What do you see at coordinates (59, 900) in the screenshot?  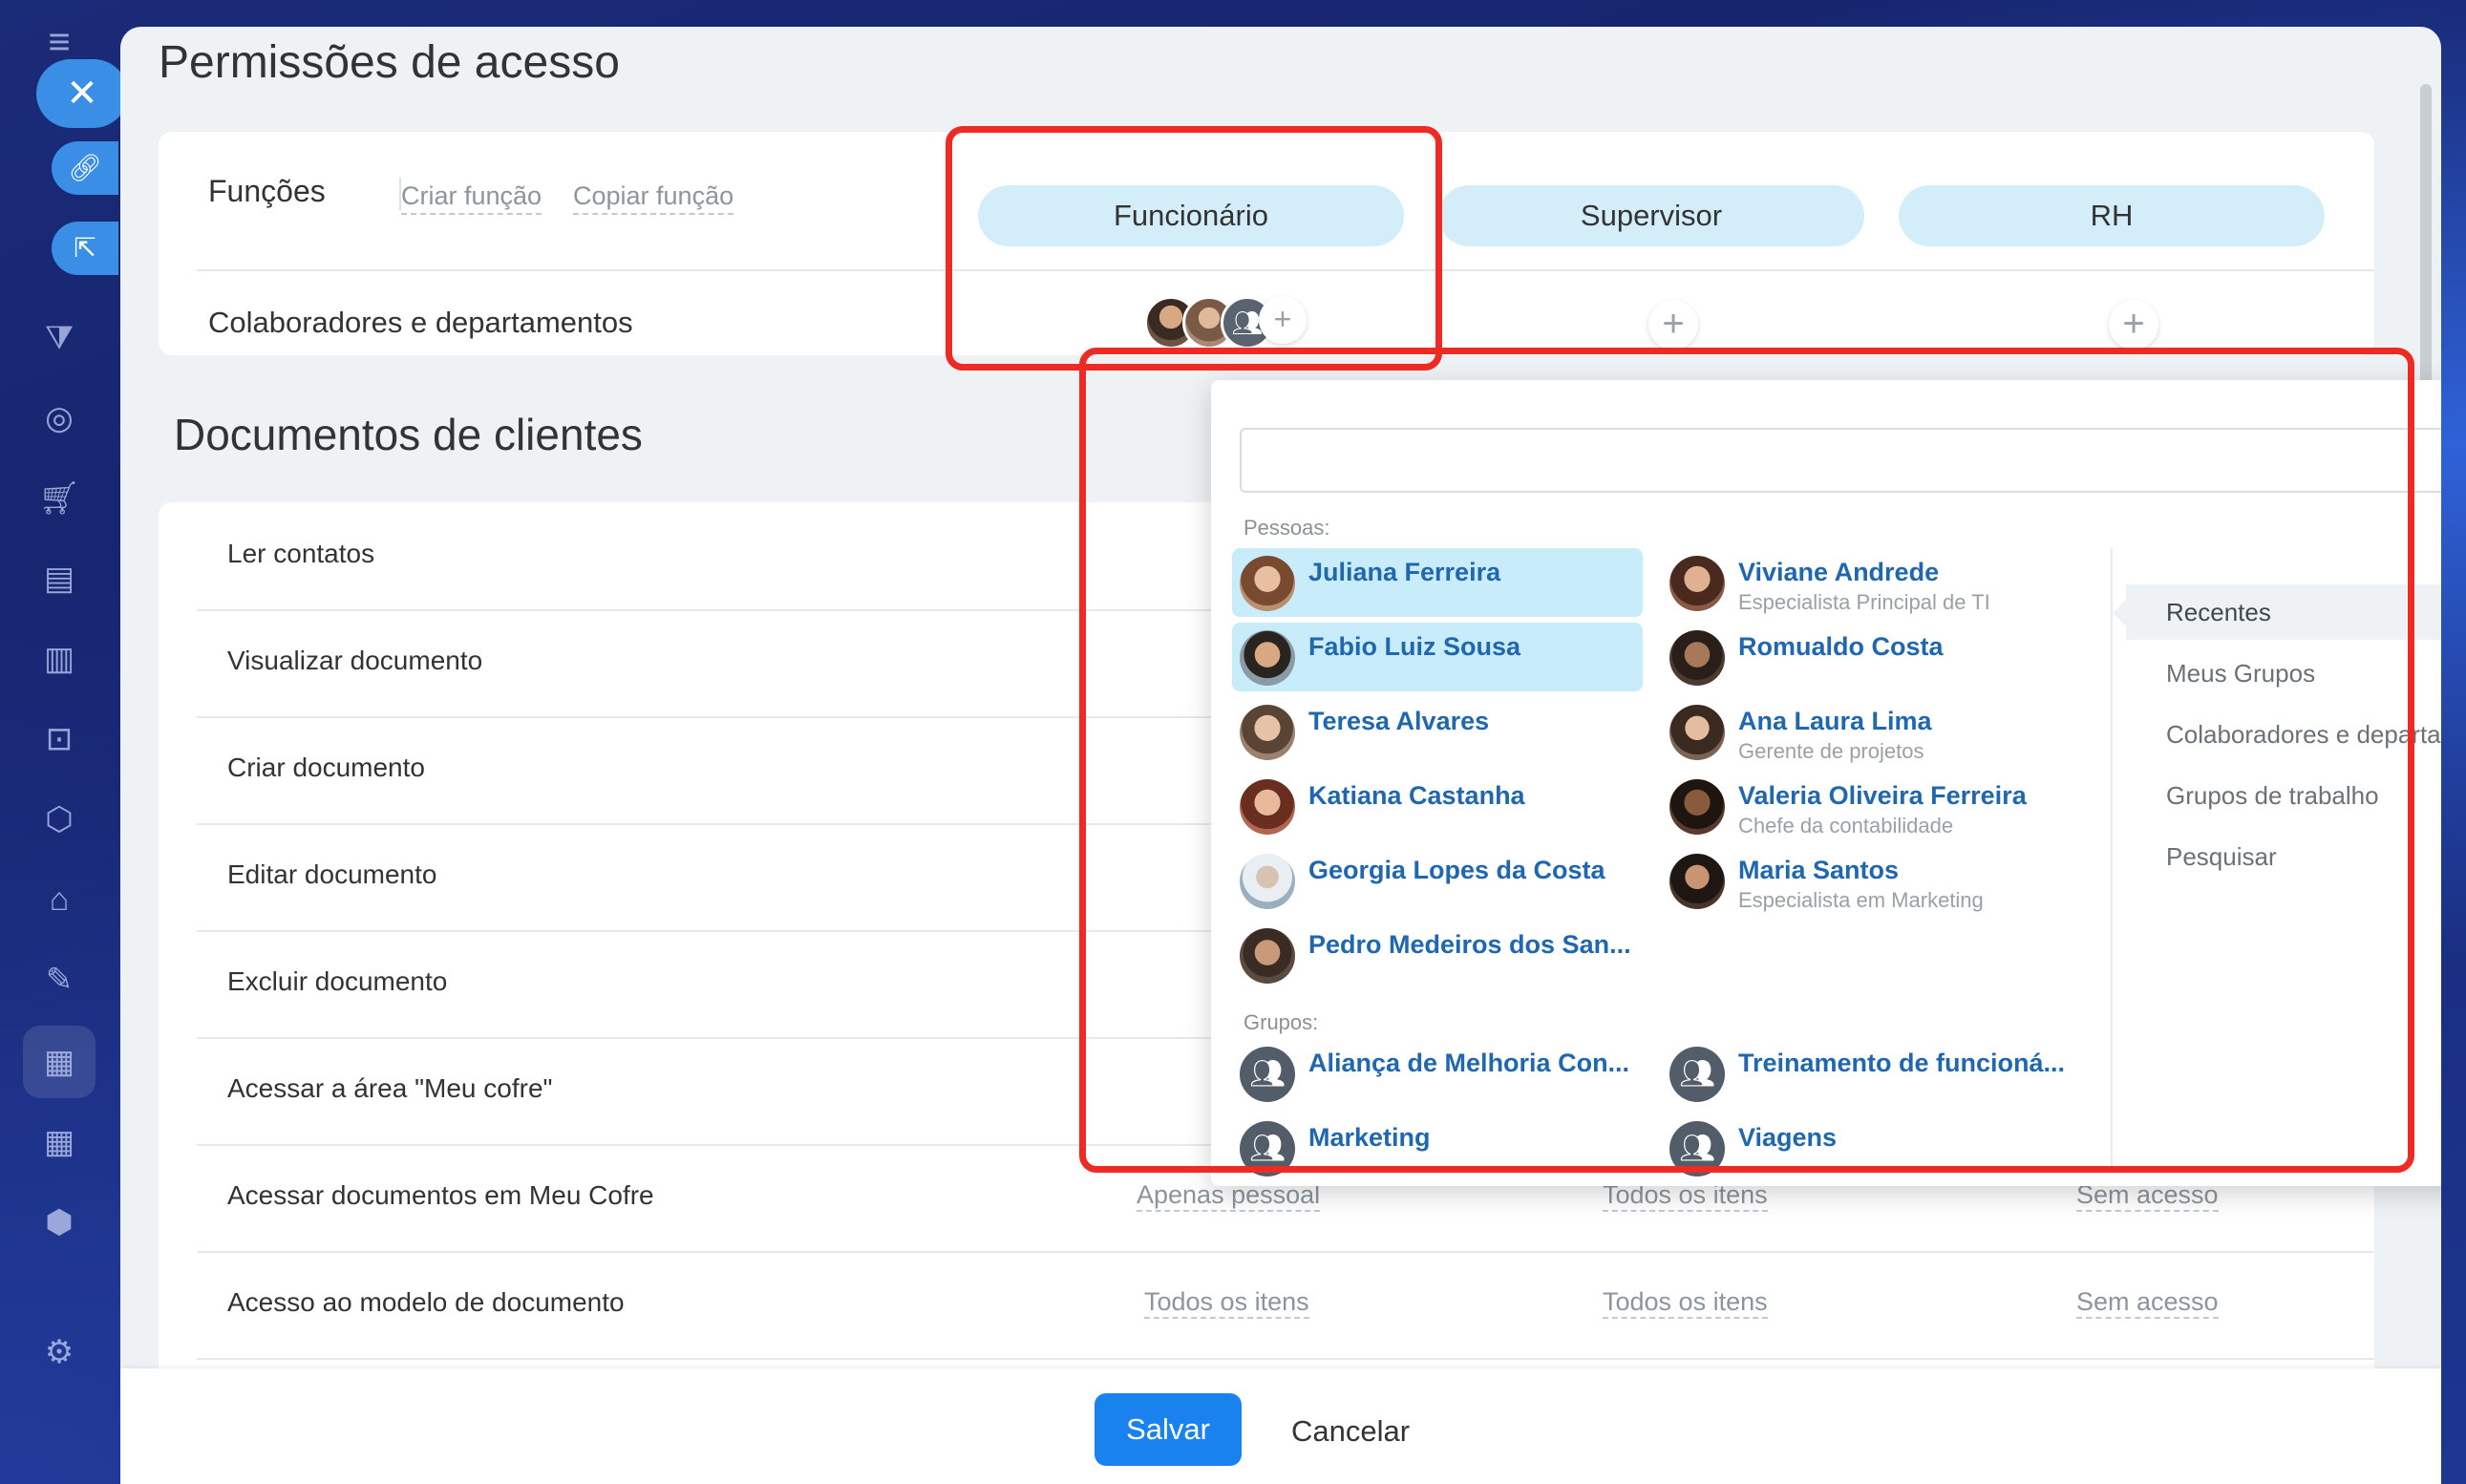 I see `warehouse-icon: ⌂` at bounding box center [59, 900].